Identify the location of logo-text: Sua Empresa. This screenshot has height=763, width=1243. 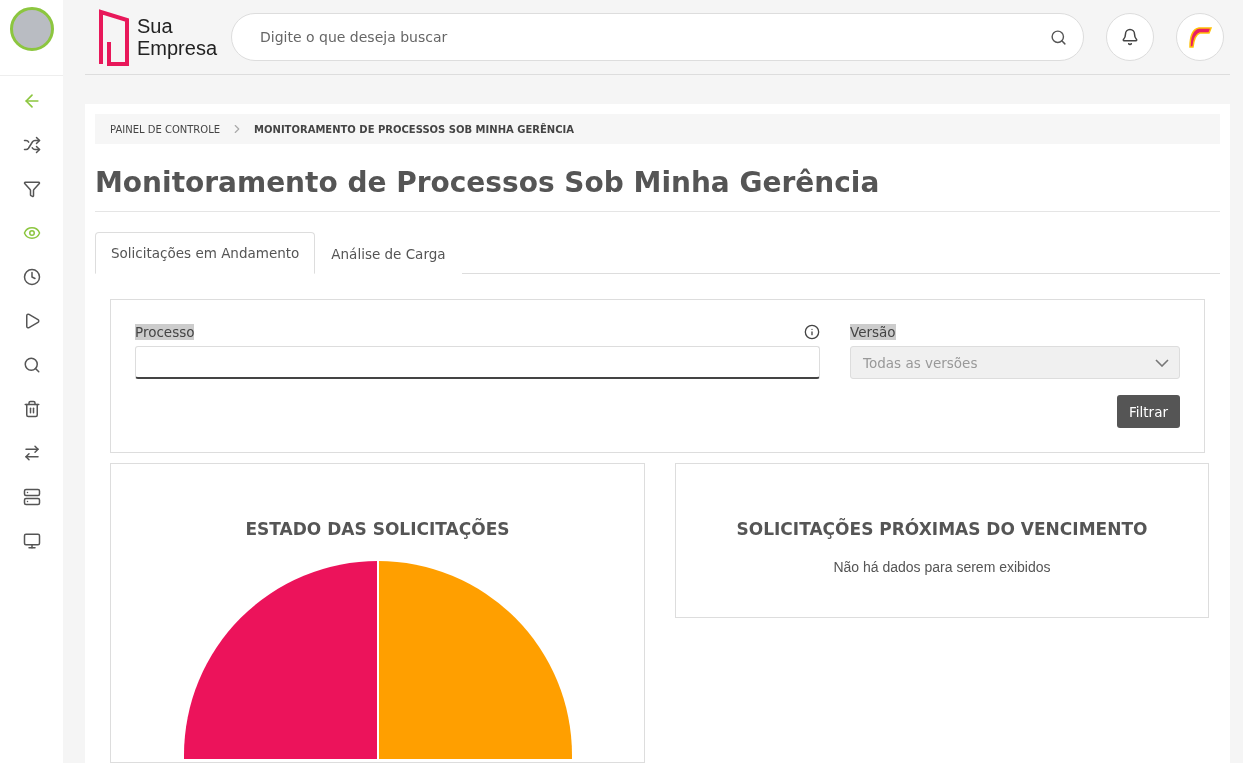
(177, 37).